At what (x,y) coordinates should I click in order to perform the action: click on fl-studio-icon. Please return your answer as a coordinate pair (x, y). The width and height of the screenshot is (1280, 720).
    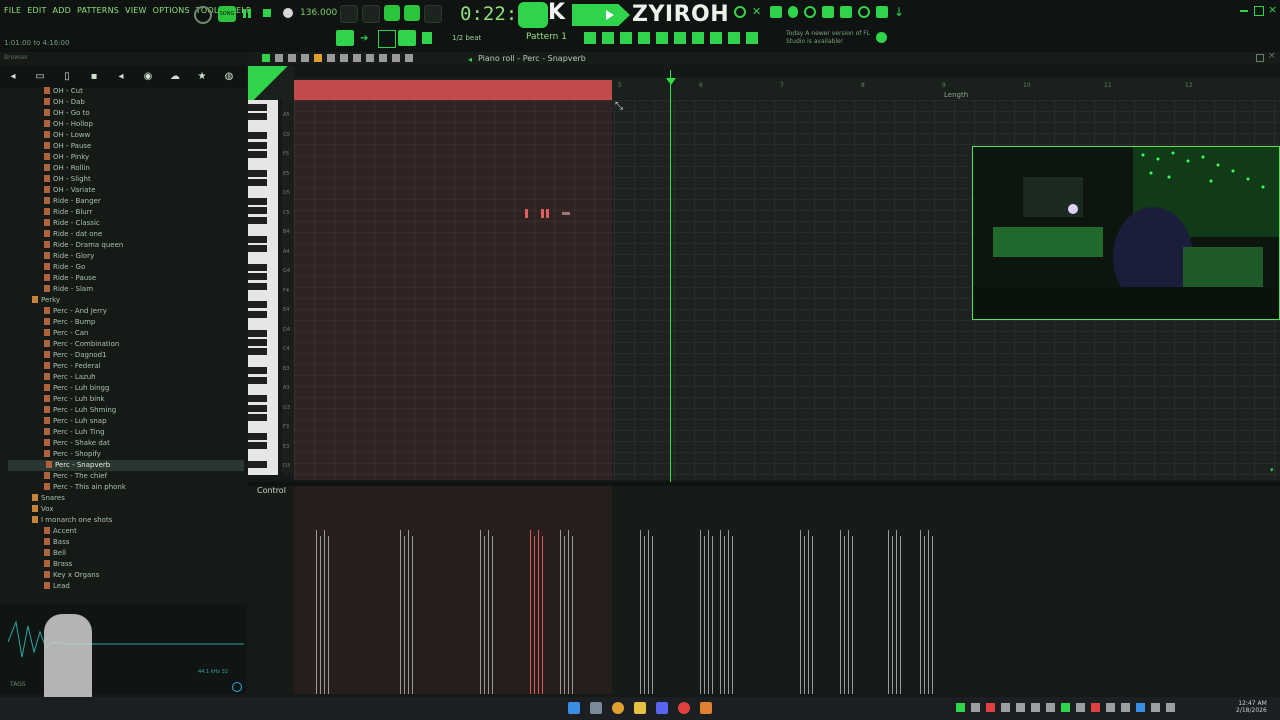
    Looking at the image, I should click on (706, 708).